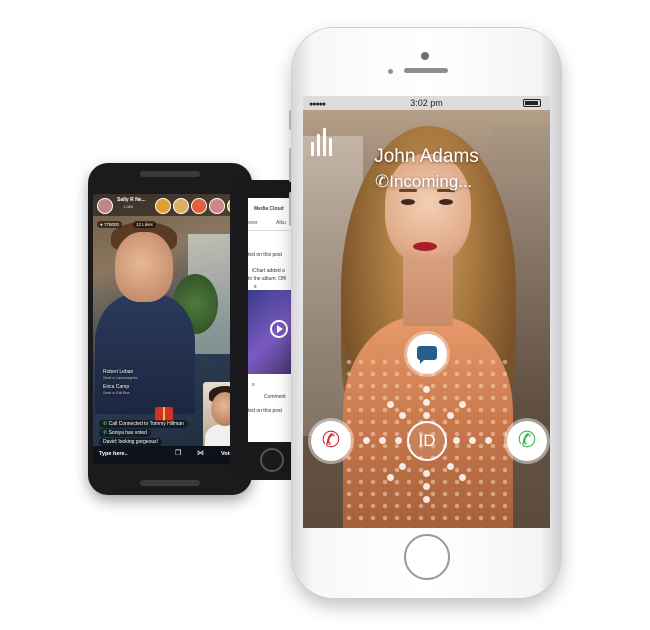 This screenshot has height=630, width=650. I want to click on comment-button: Comment, so click(275, 397).